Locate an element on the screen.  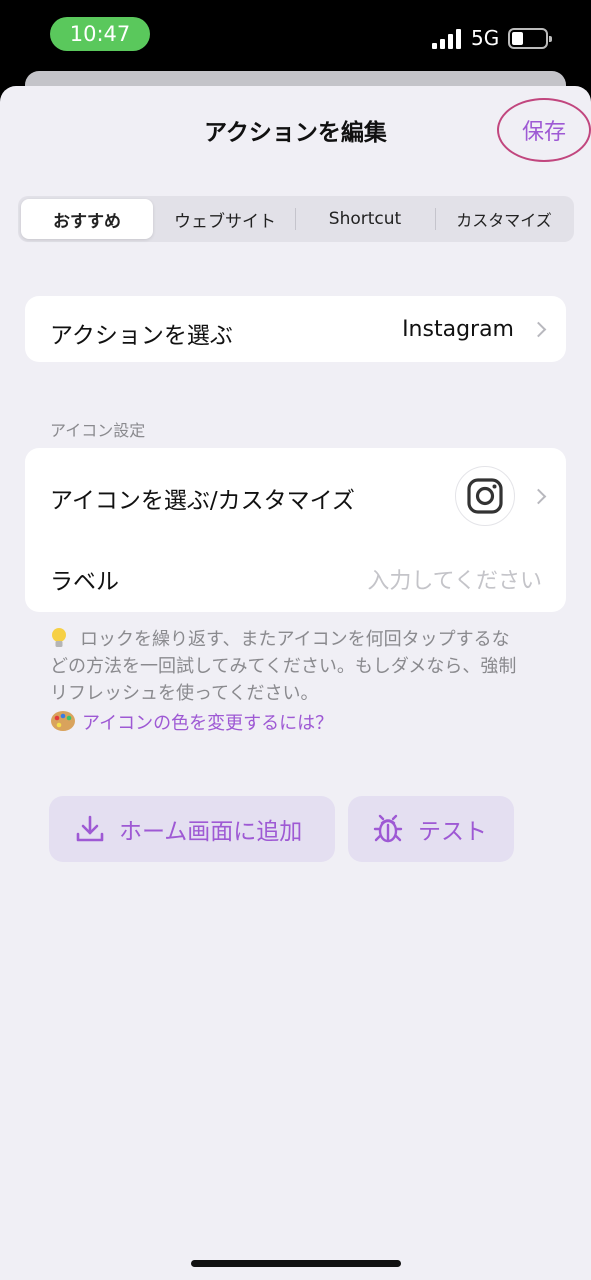
palette-icon is located at coordinates (63, 723).